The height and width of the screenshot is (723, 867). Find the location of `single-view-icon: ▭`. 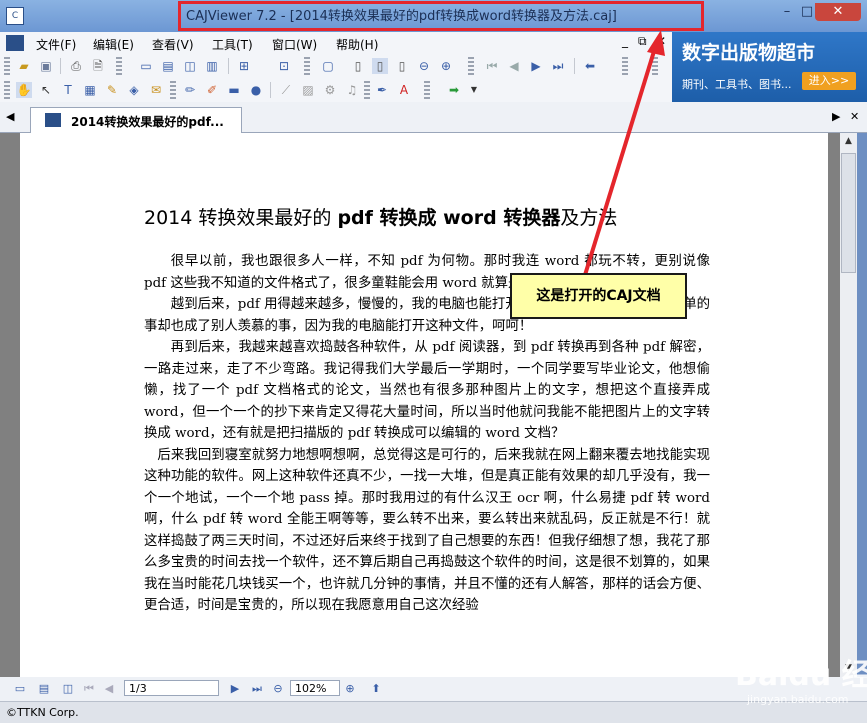

single-view-icon: ▭ is located at coordinates (20, 689).